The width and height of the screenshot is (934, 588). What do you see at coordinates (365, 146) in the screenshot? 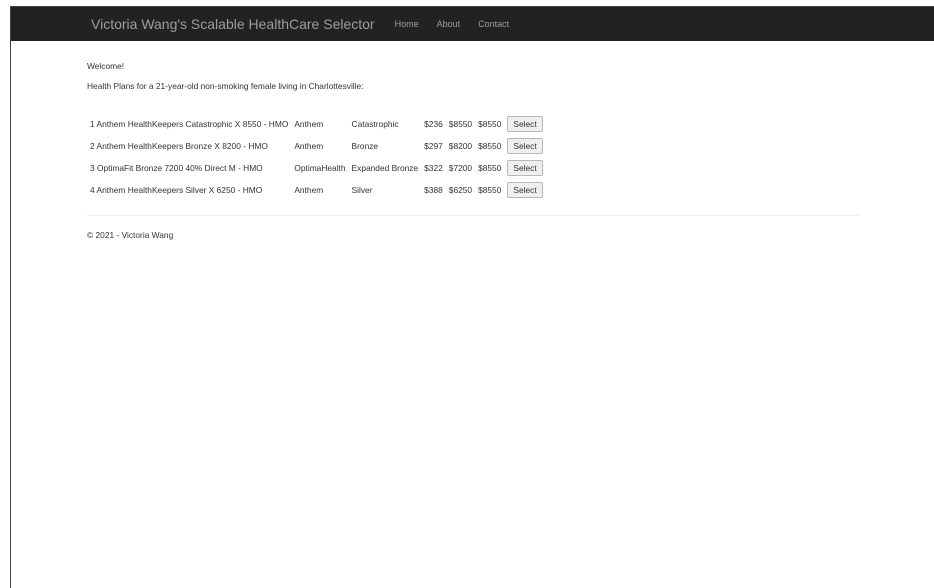
I see `plan-metal-level: Bronze` at bounding box center [365, 146].